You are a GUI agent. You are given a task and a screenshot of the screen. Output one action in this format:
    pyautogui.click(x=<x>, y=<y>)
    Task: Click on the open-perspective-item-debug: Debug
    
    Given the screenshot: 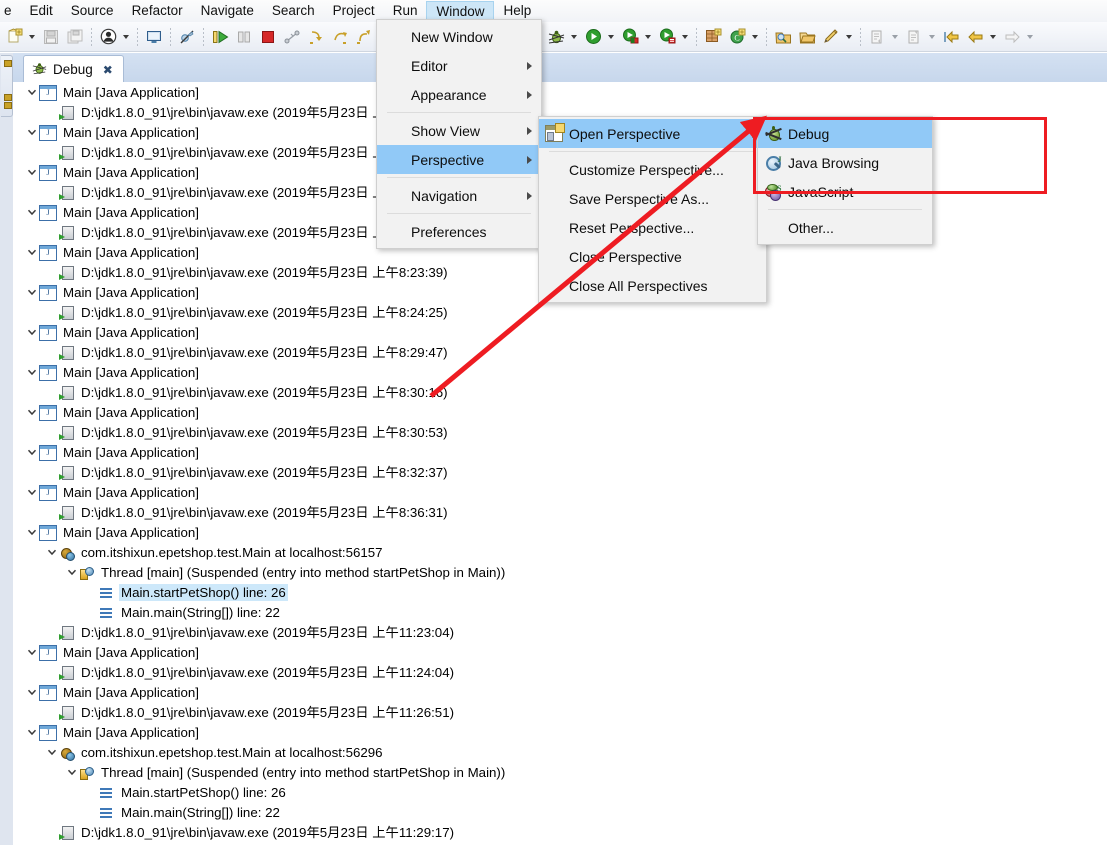 What is the action you would take?
    pyautogui.click(x=845, y=133)
    